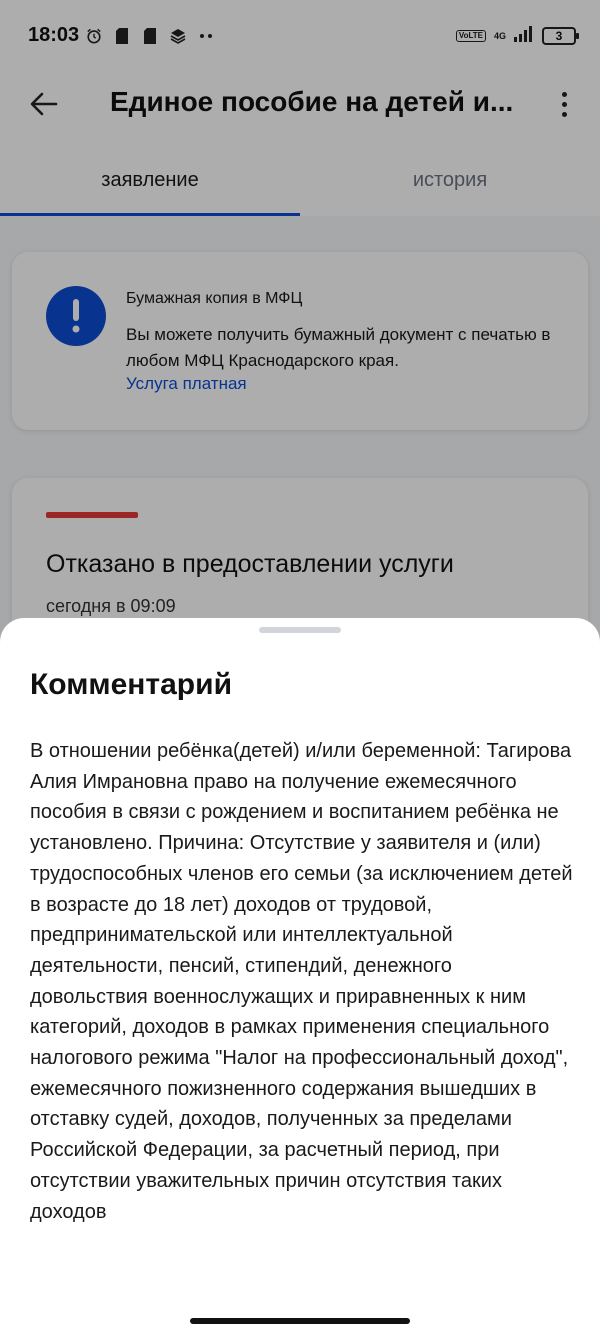 This screenshot has width=600, height=1332. What do you see at coordinates (300, 1321) in the screenshot?
I see `home-indicator` at bounding box center [300, 1321].